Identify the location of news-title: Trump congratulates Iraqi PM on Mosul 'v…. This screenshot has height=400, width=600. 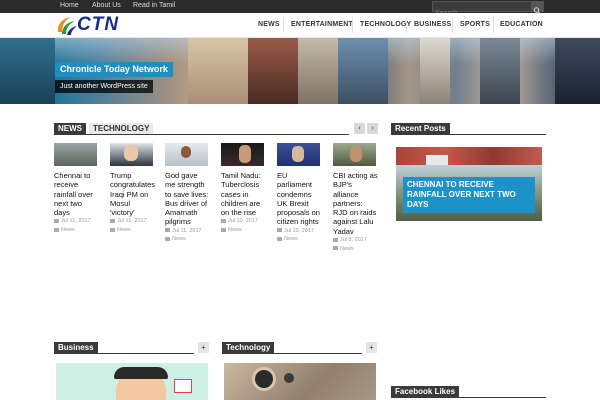
(132, 194).